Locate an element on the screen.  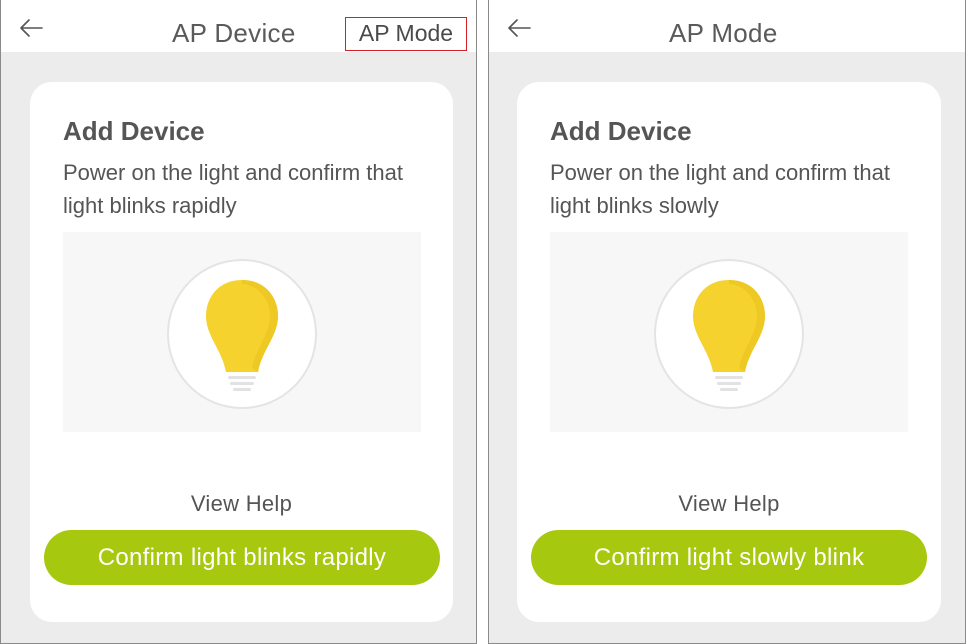
nav-header: AP Mode is located at coordinates (727, 26).